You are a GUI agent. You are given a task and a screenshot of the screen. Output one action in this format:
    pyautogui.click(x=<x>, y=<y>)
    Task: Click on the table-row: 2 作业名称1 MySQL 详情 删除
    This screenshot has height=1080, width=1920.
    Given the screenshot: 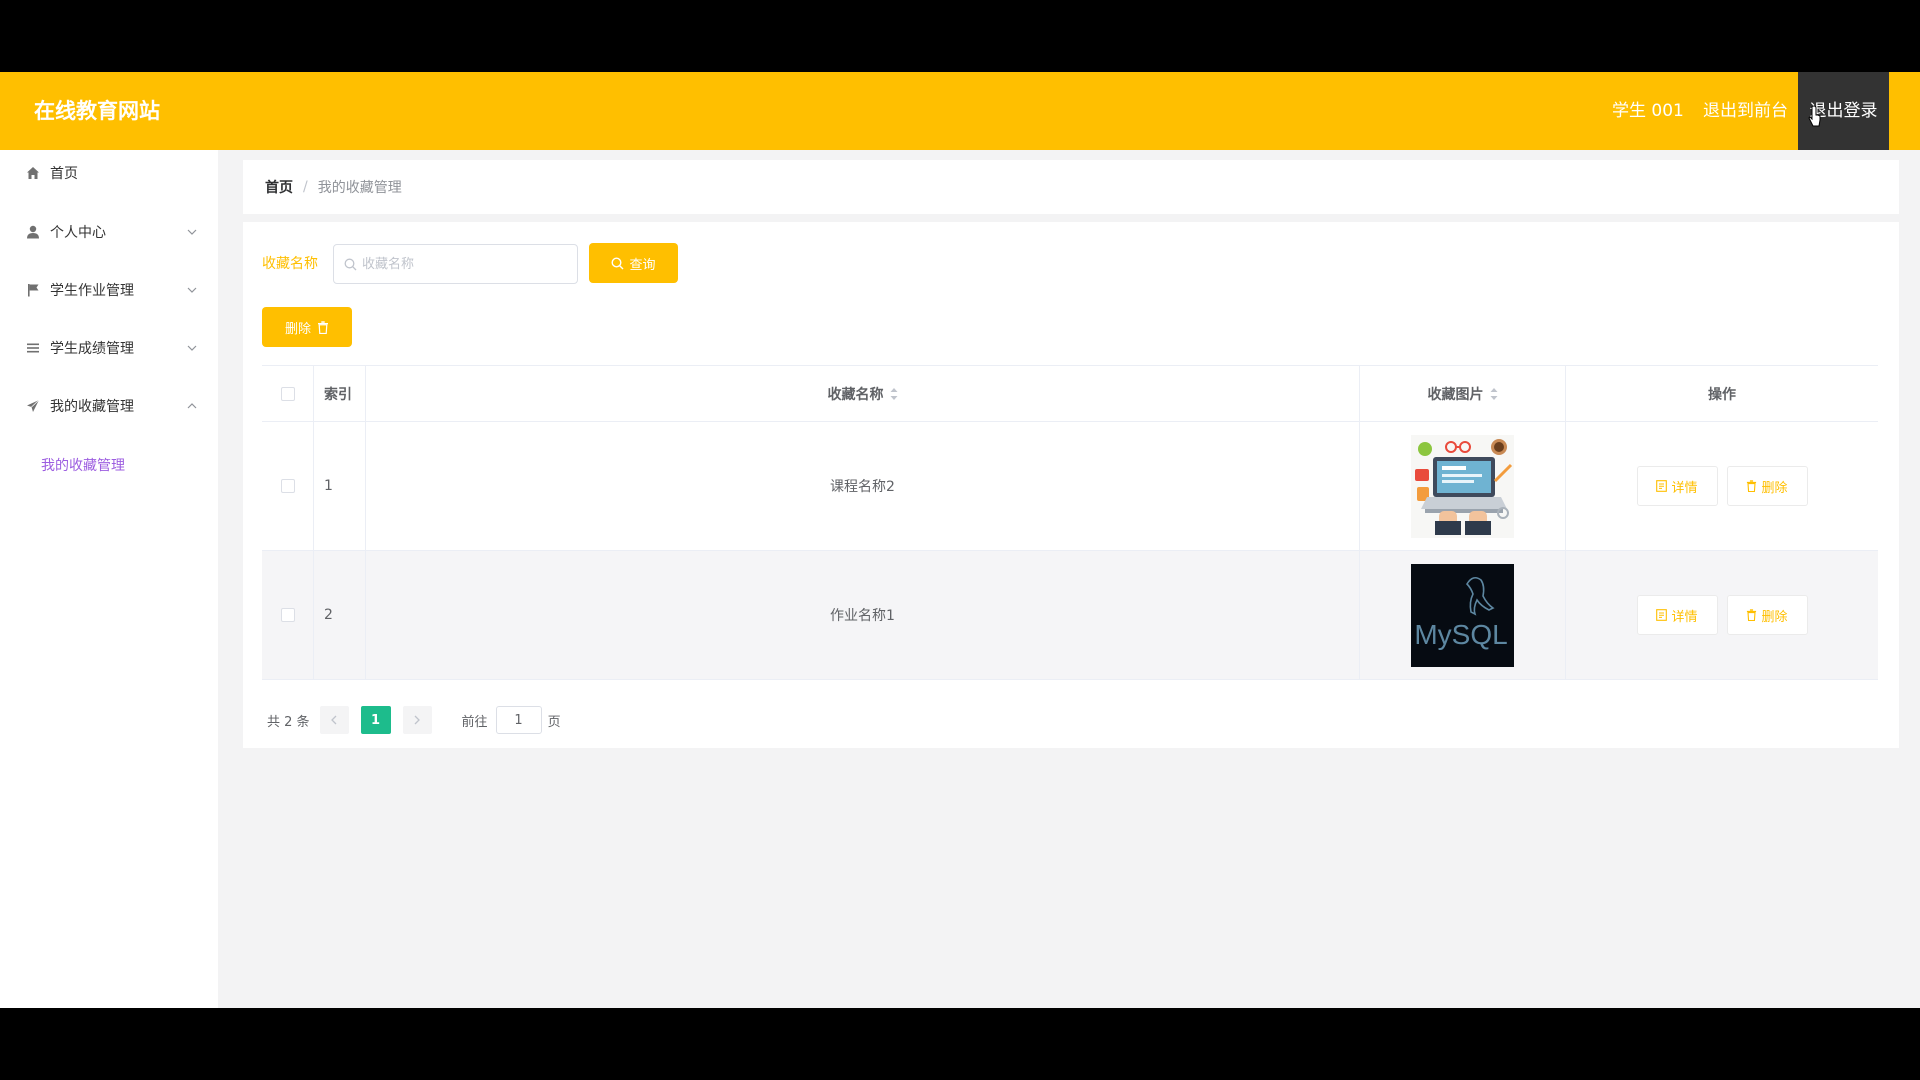 What is the action you would take?
    pyautogui.click(x=1070, y=615)
    